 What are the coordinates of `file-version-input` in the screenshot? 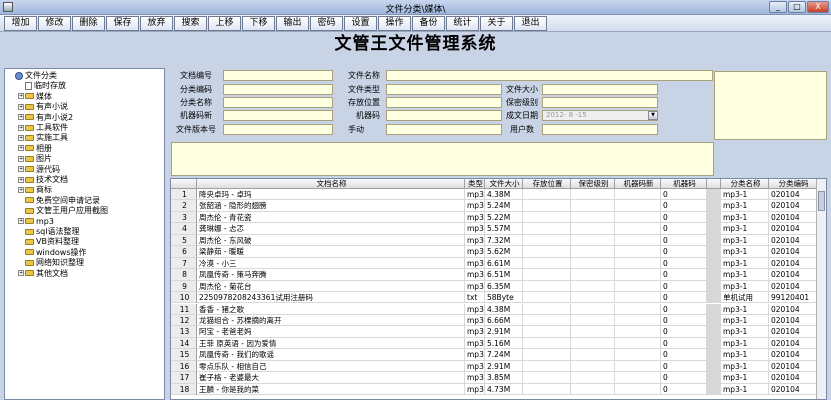 It's located at (278, 129).